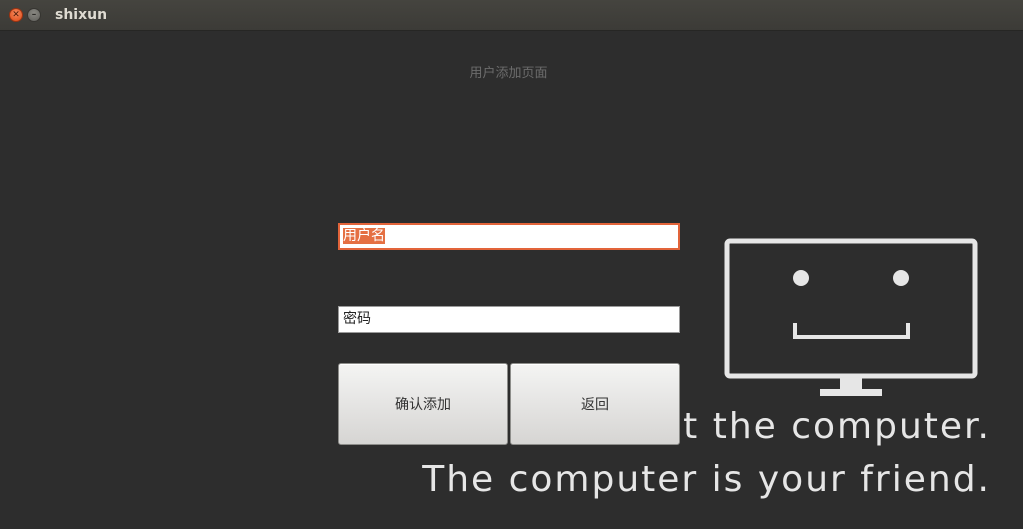 The width and height of the screenshot is (1023, 529). I want to click on close-icon: ✕, so click(16, 15).